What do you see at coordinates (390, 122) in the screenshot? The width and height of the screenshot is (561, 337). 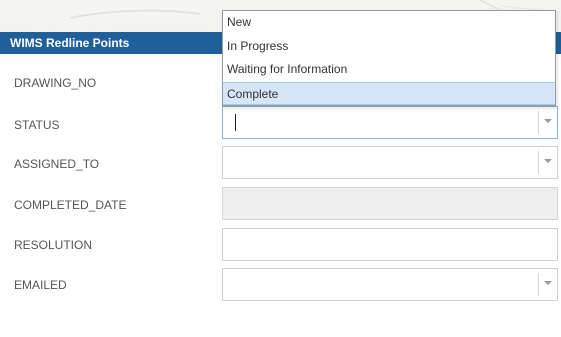 I see `status-select` at bounding box center [390, 122].